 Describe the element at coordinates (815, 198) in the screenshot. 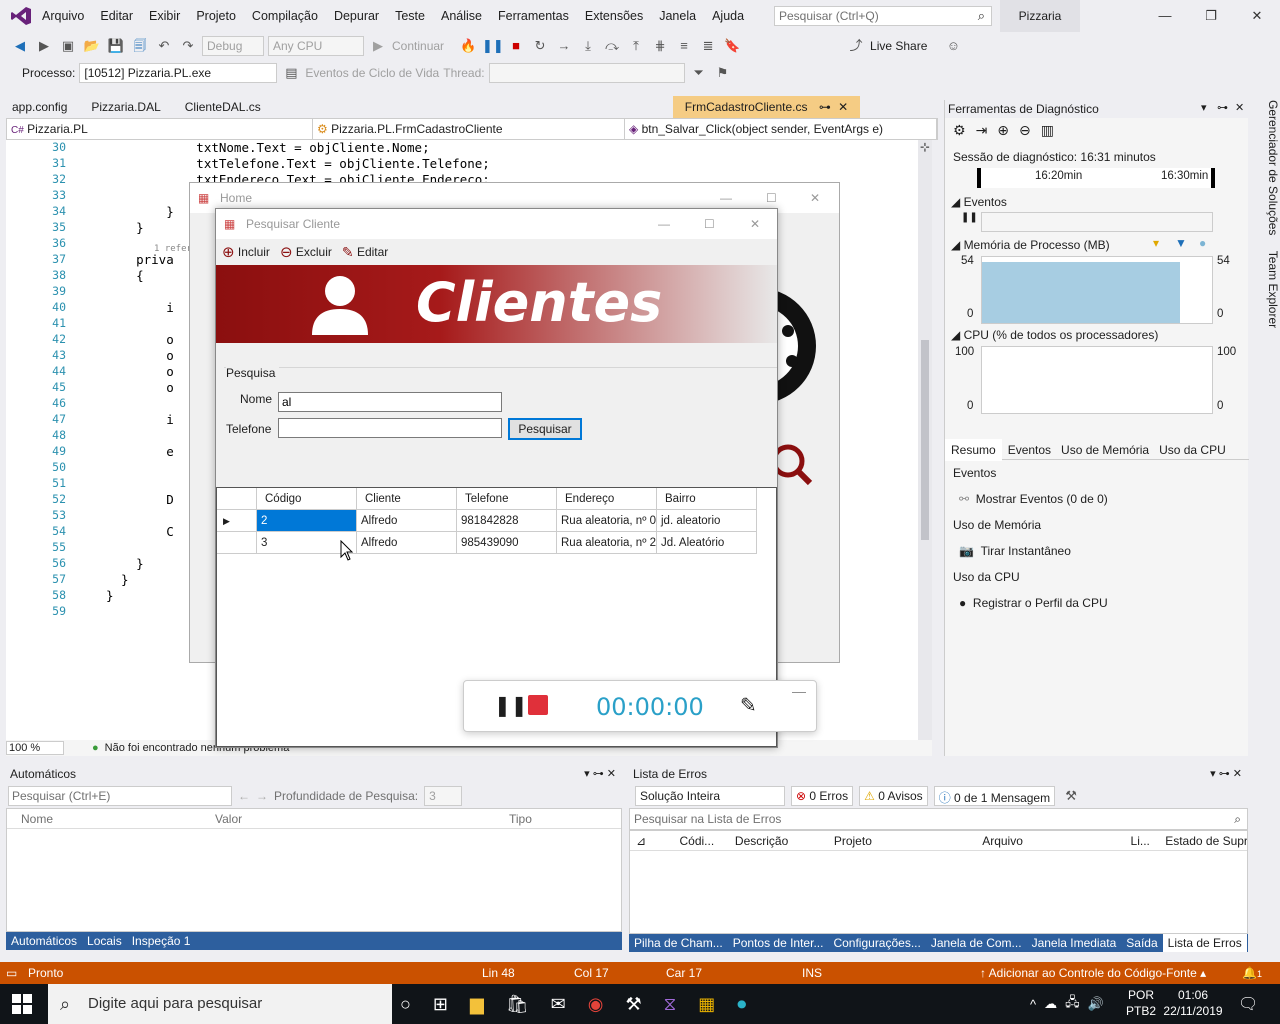

I see `close-button: ✕` at that location.